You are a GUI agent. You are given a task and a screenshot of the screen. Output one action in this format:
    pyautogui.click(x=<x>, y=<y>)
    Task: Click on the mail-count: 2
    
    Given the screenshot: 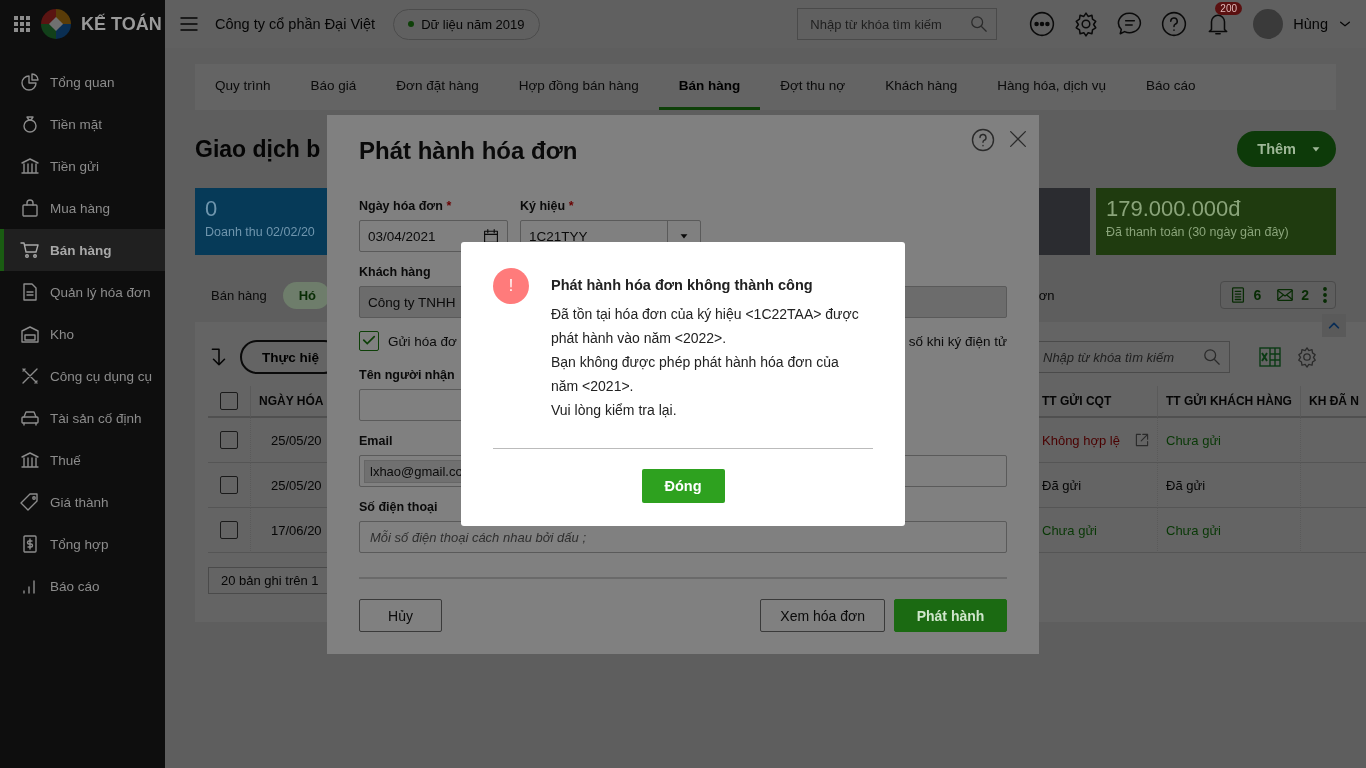 What is the action you would take?
    pyautogui.click(x=1305, y=295)
    